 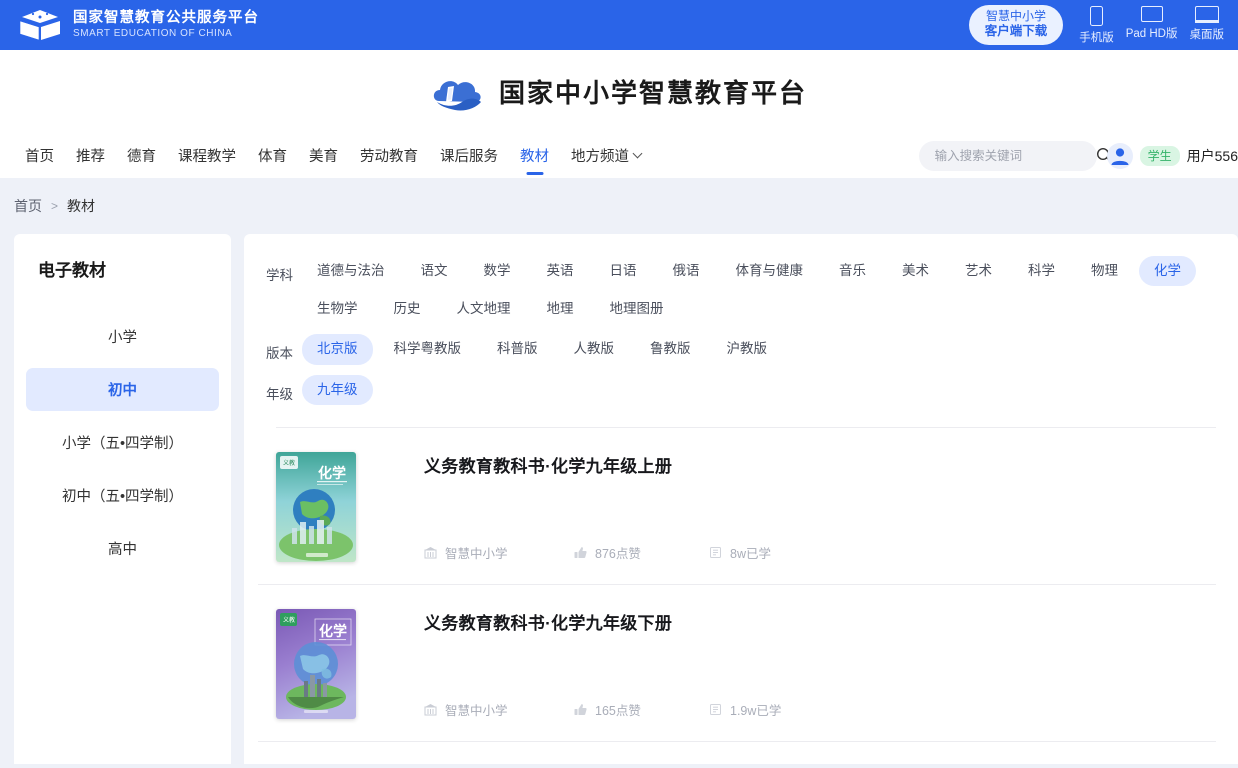 I want to click on filter-chip-beijing-edition: 北京版, so click(x=337, y=349).